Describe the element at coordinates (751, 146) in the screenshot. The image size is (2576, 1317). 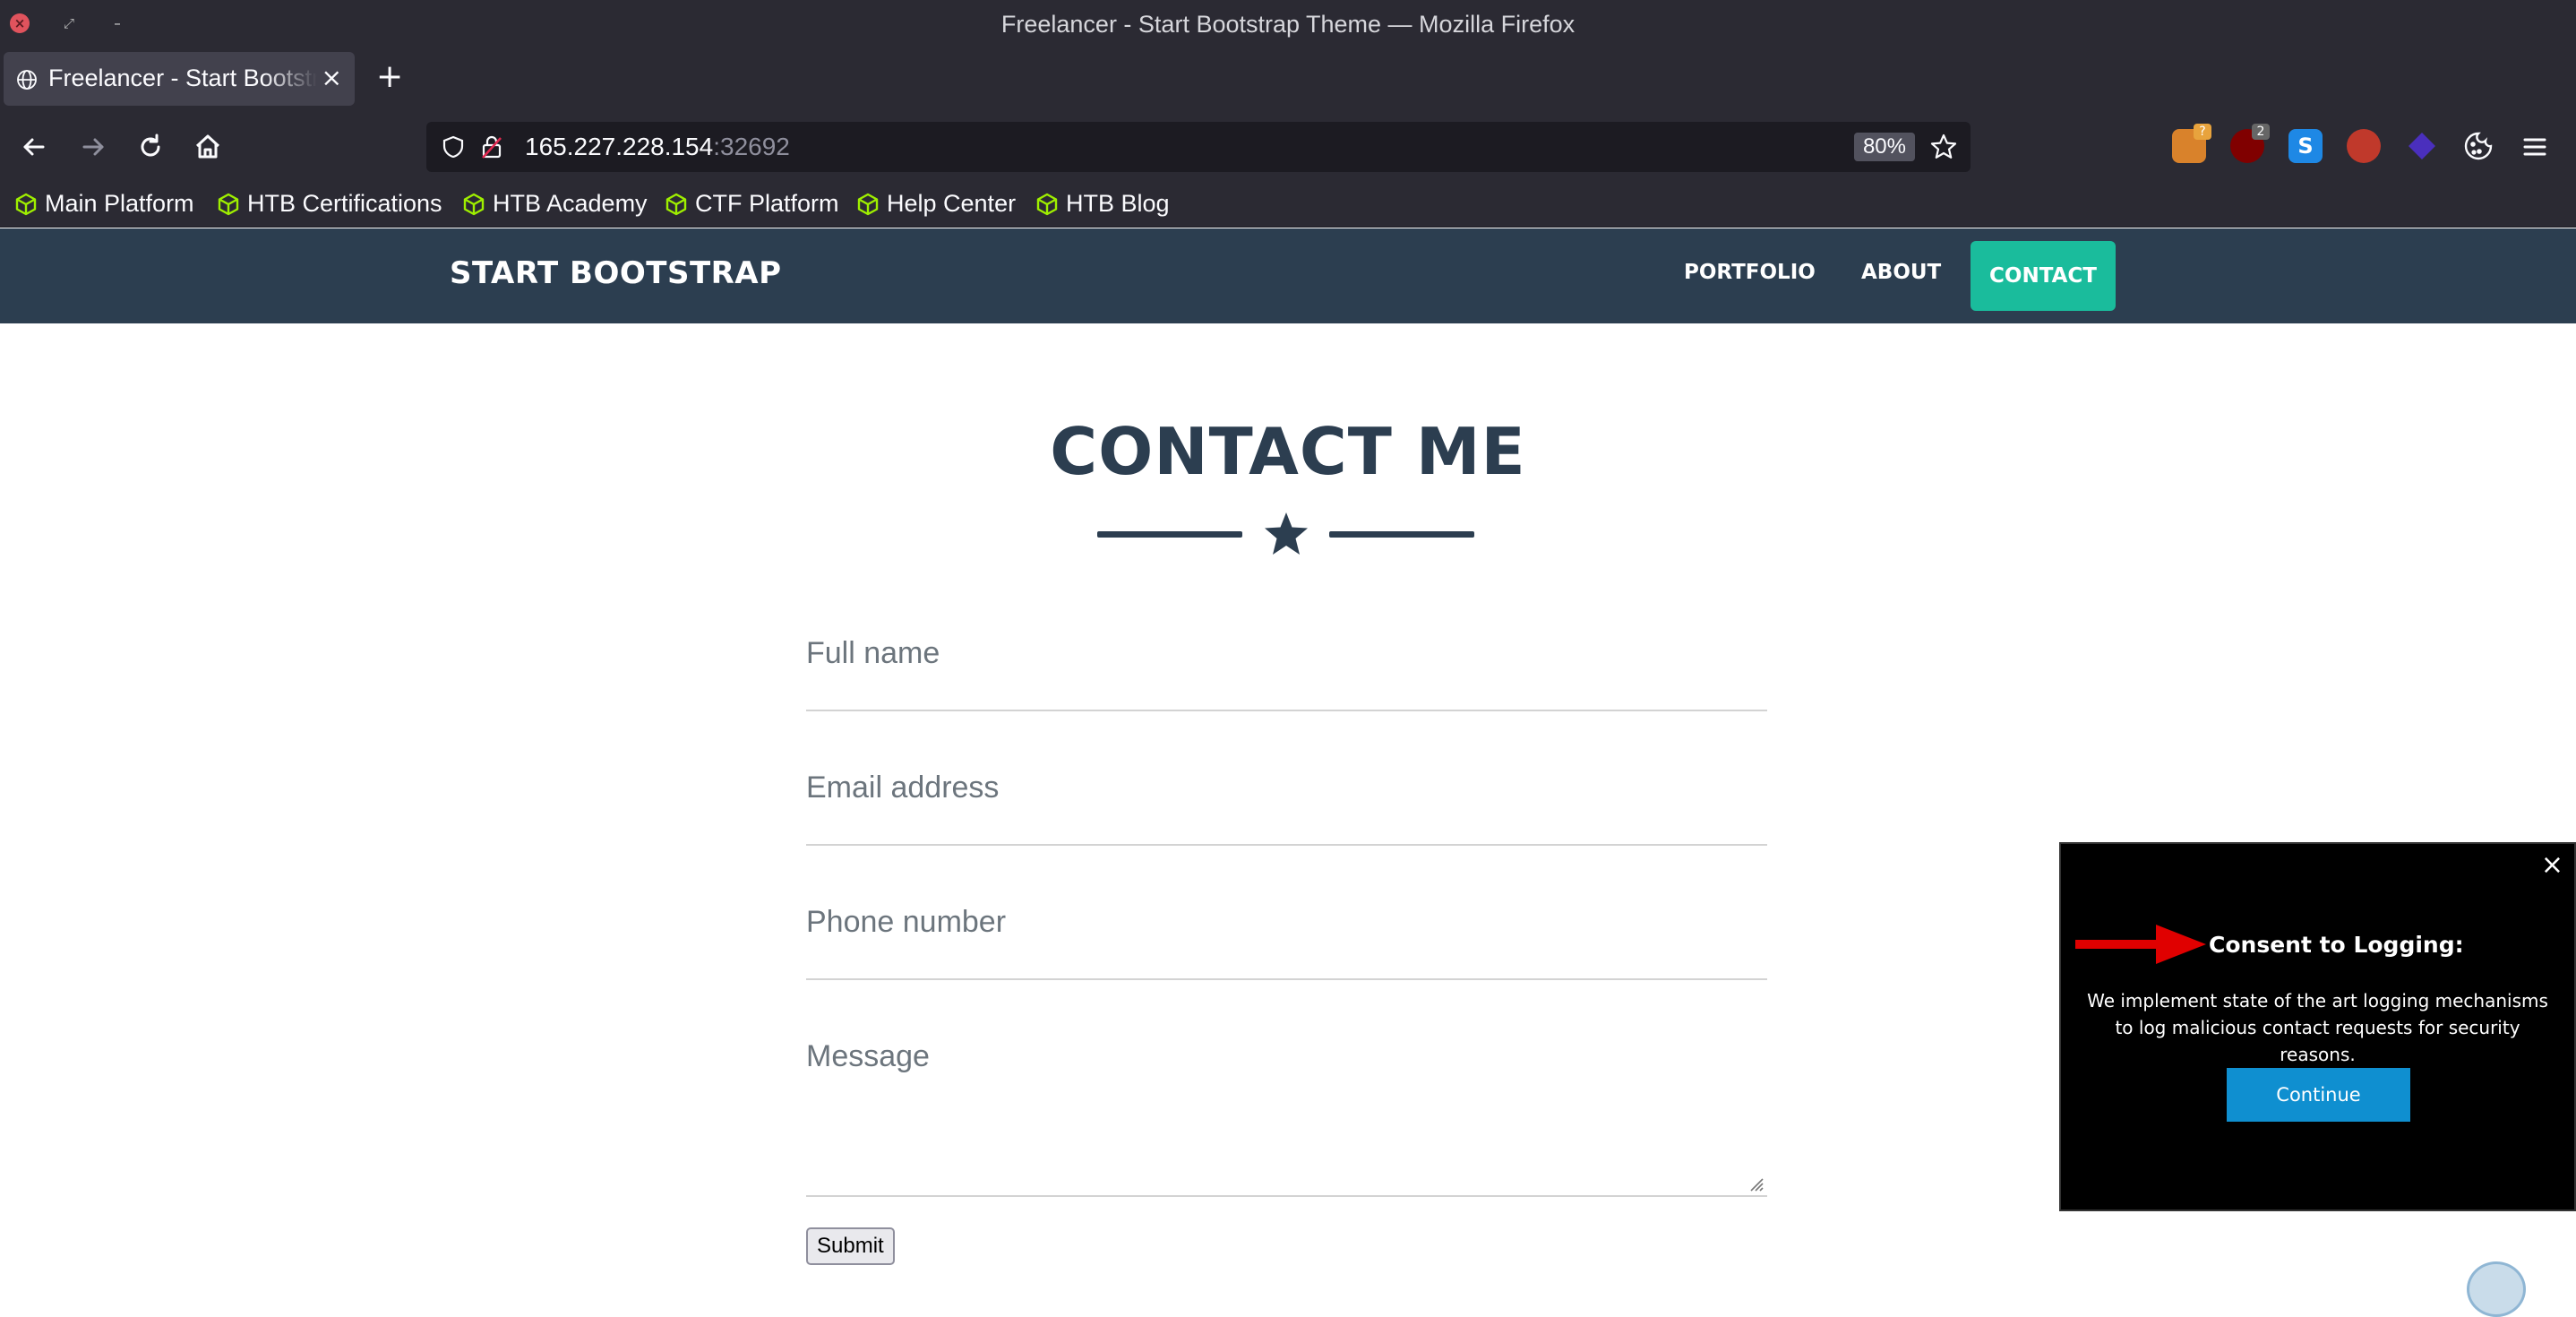
I see `url-port: :32692` at that location.